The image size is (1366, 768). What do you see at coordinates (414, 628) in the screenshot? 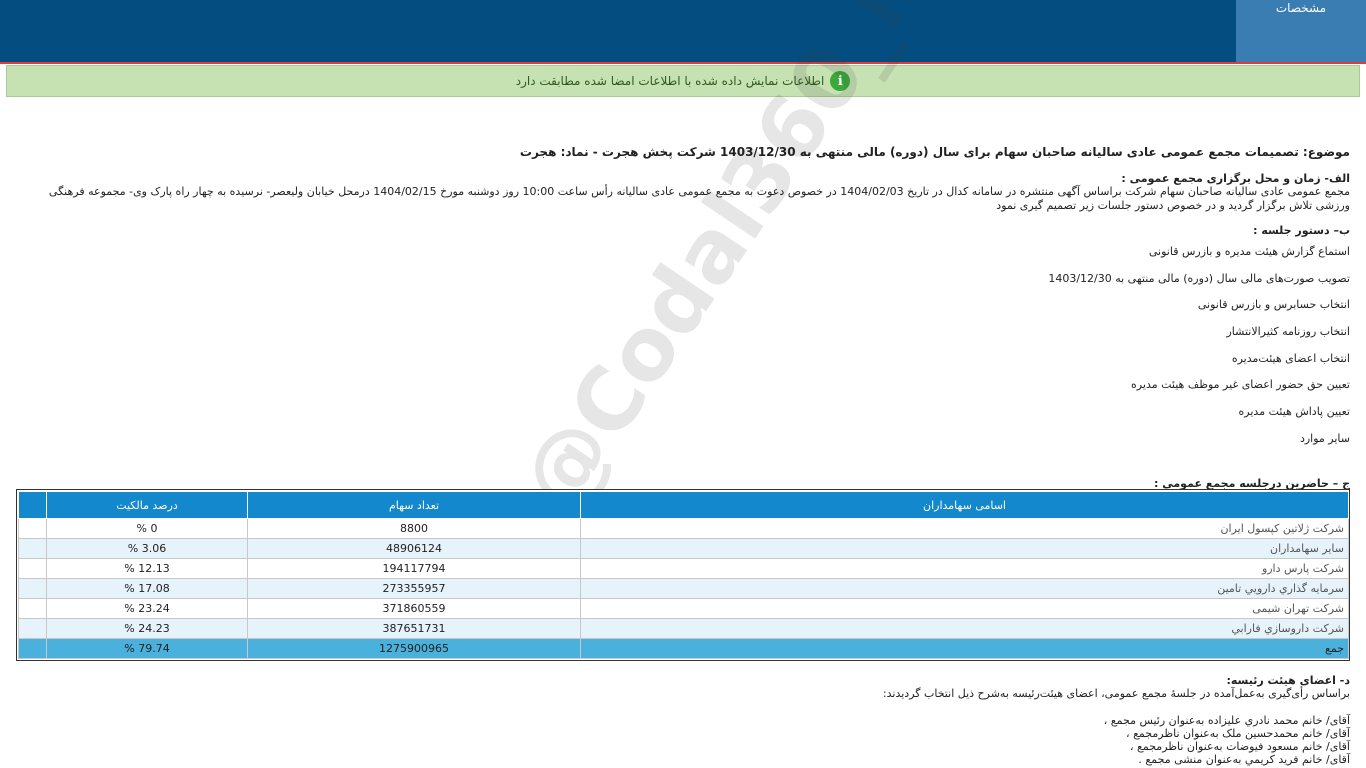
I see `share-count: 387651731` at bounding box center [414, 628].